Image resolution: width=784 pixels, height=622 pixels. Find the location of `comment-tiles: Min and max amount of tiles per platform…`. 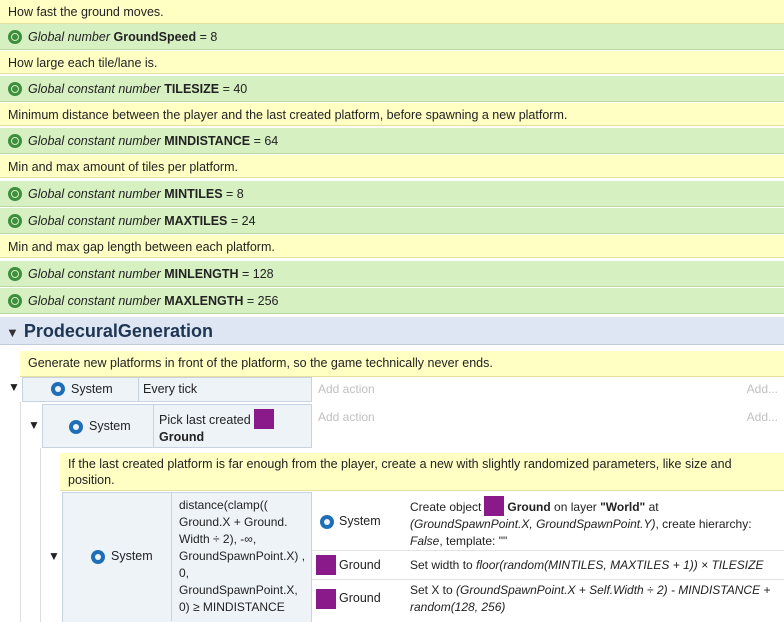

comment-tiles: Min and max amount of tiles per platform… is located at coordinates (392, 166).